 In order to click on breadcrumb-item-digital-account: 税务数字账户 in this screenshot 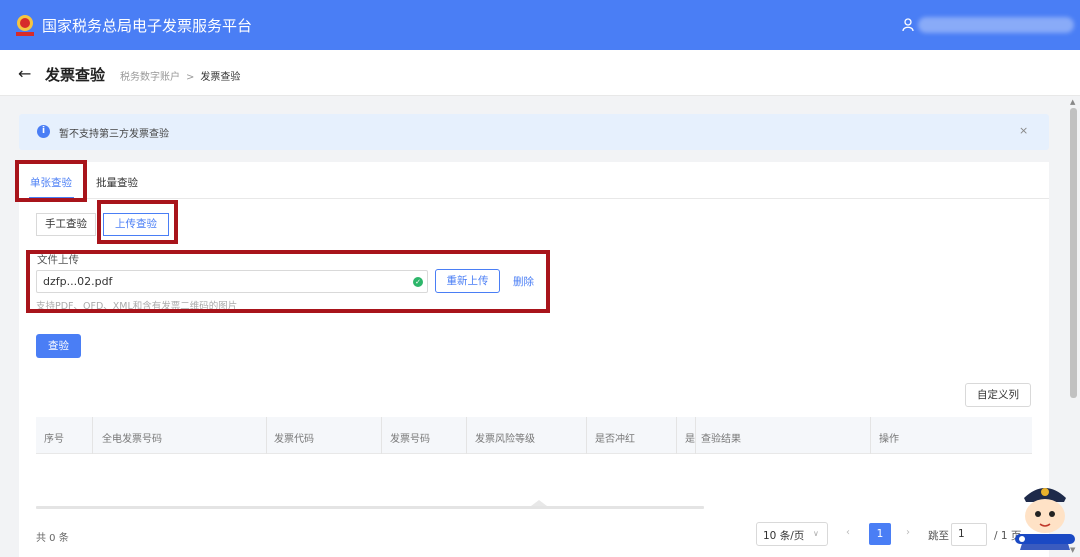, I will do `click(150, 77)`.